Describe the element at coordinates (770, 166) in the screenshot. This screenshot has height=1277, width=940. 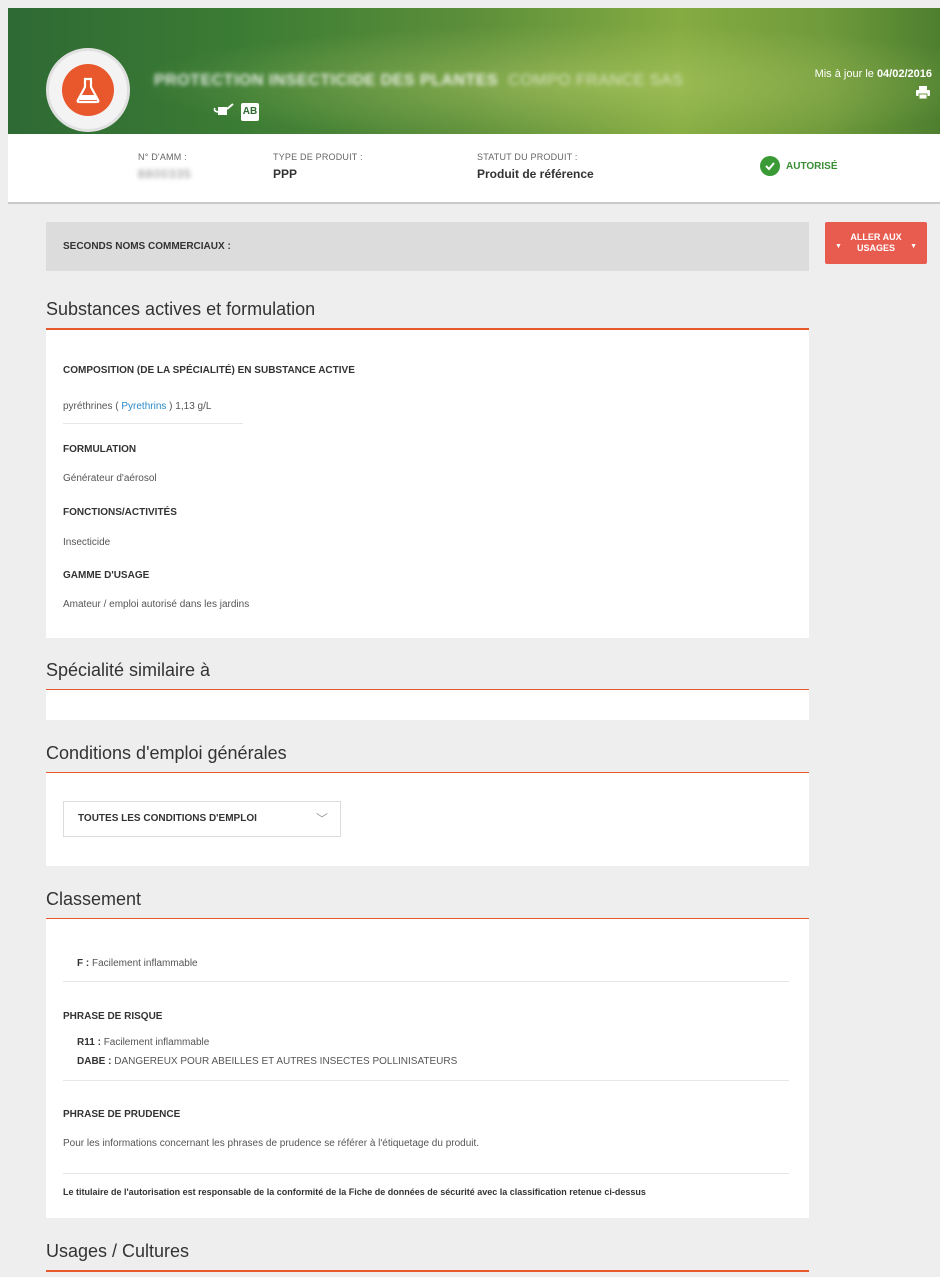
I see `check-circle-icon` at that location.